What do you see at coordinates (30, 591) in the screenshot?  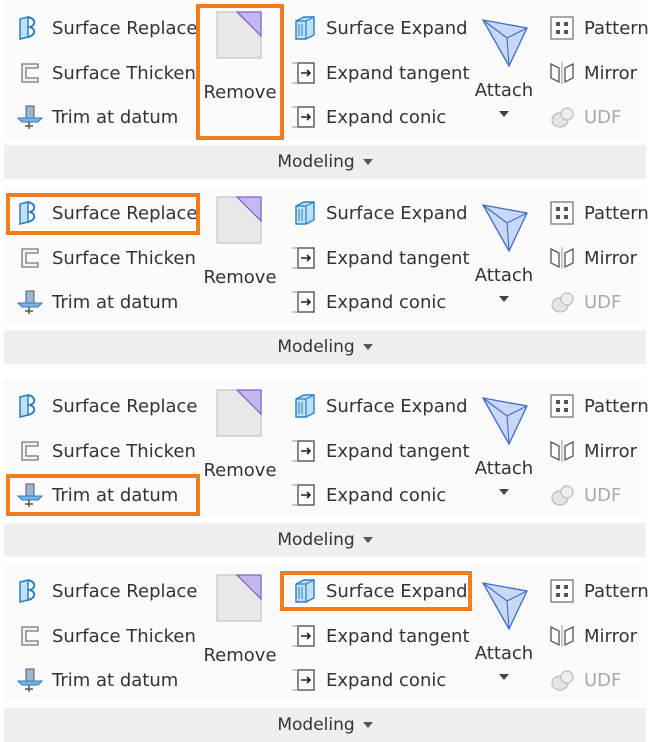 I see `surface-replace-icon` at bounding box center [30, 591].